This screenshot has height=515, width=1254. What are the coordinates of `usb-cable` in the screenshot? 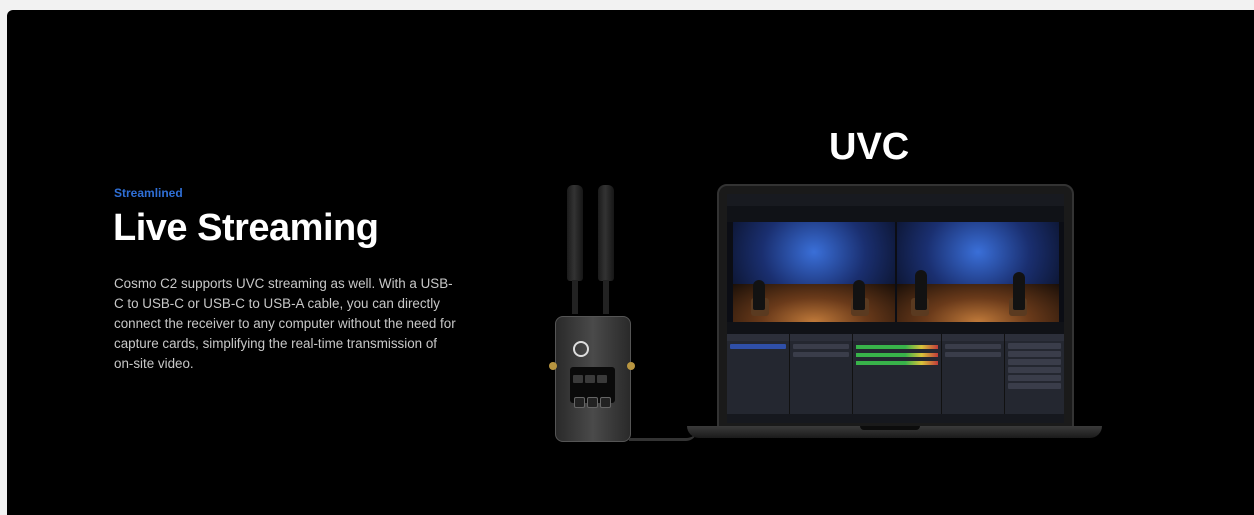 It's located at (663, 435).